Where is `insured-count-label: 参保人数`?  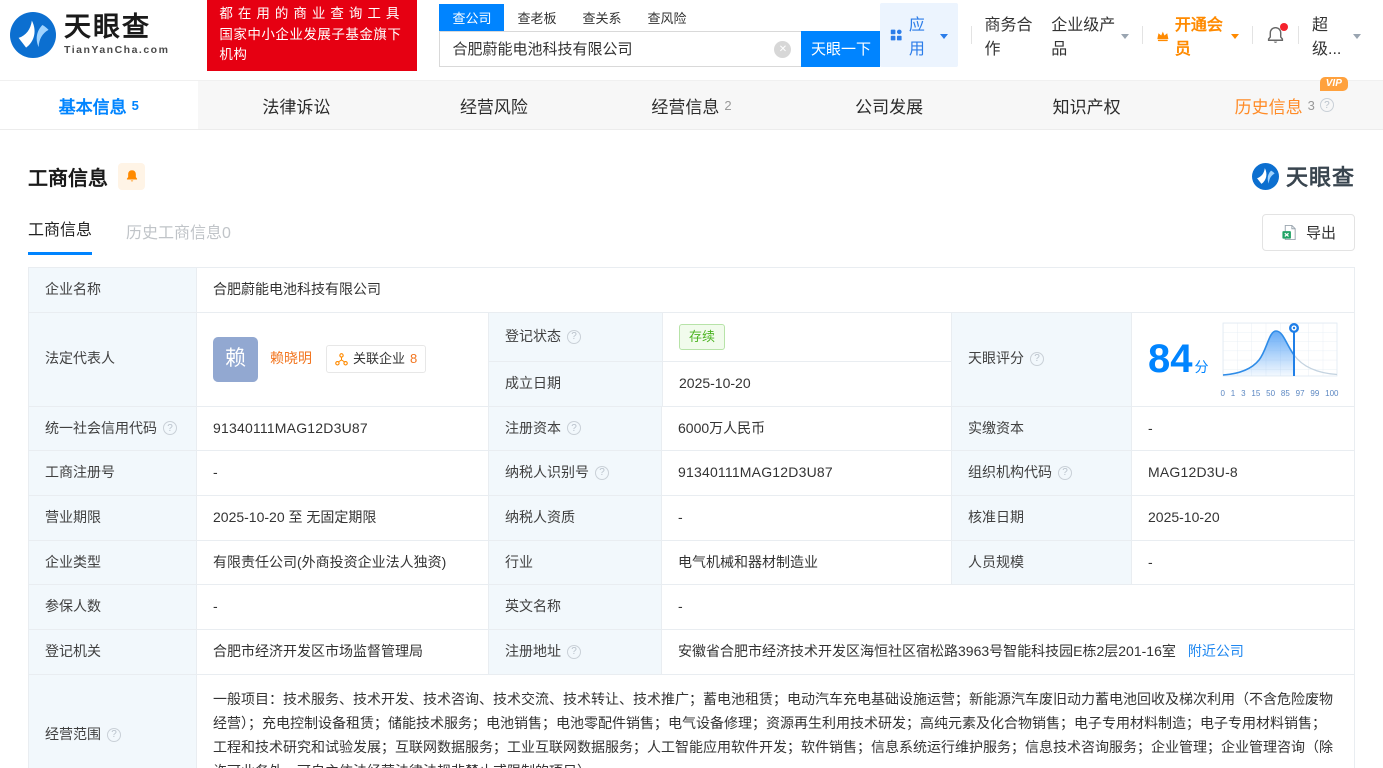
insured-count-label: 参保人数 is located at coordinates (112, 607).